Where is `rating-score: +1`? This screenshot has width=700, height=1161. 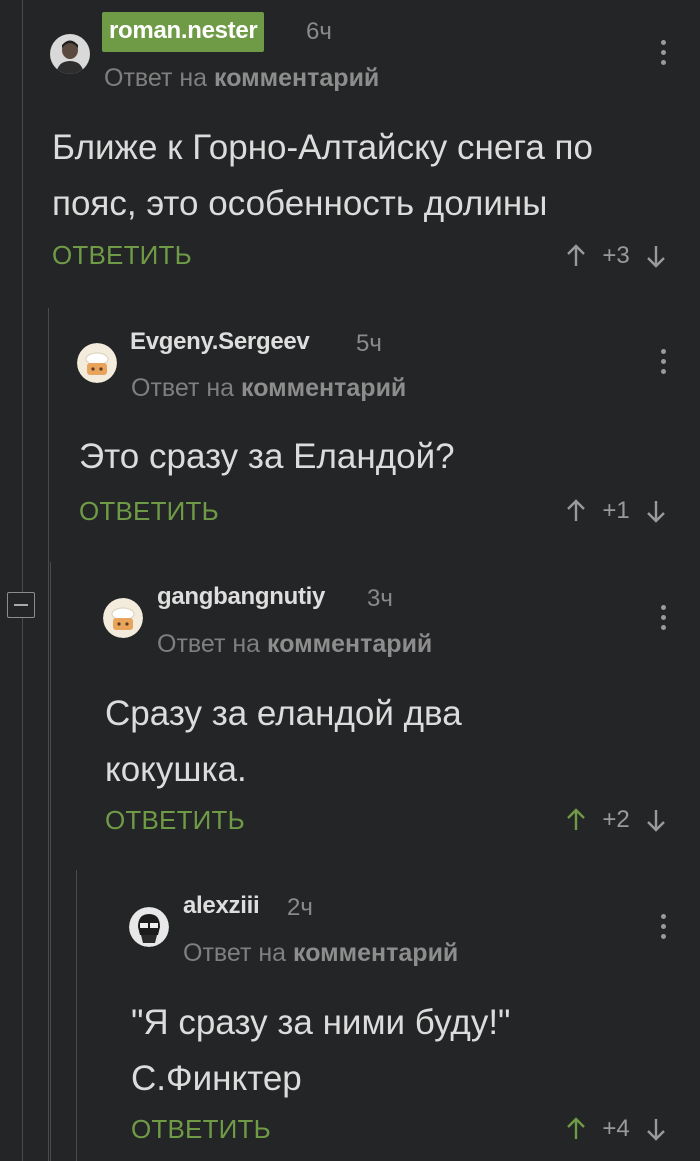 rating-score: +1 is located at coordinates (616, 510).